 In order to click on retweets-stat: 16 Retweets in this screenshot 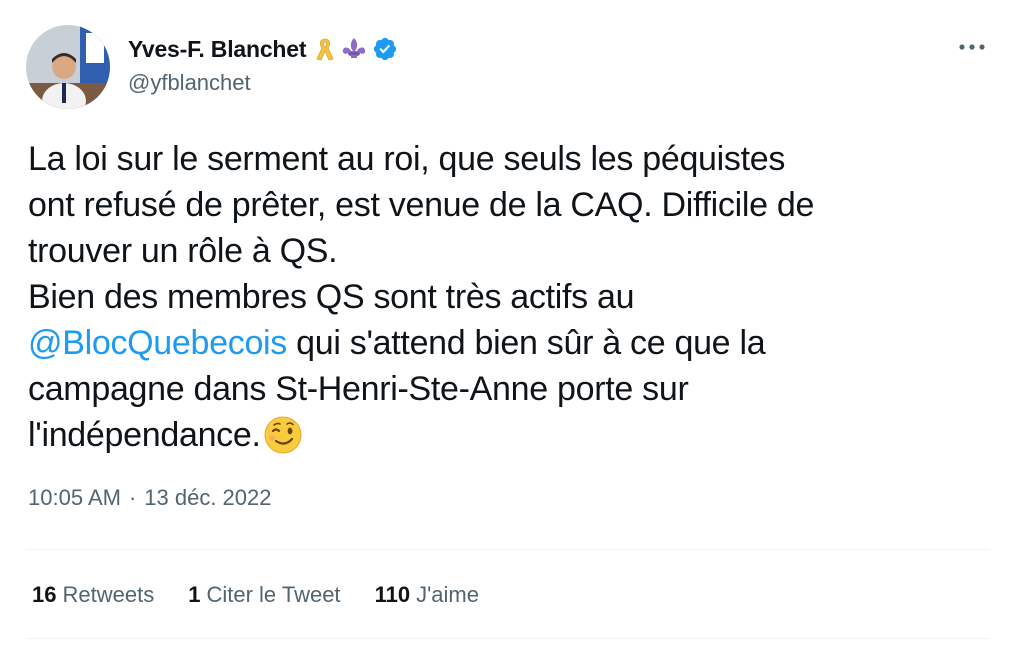, I will do `click(93, 595)`.